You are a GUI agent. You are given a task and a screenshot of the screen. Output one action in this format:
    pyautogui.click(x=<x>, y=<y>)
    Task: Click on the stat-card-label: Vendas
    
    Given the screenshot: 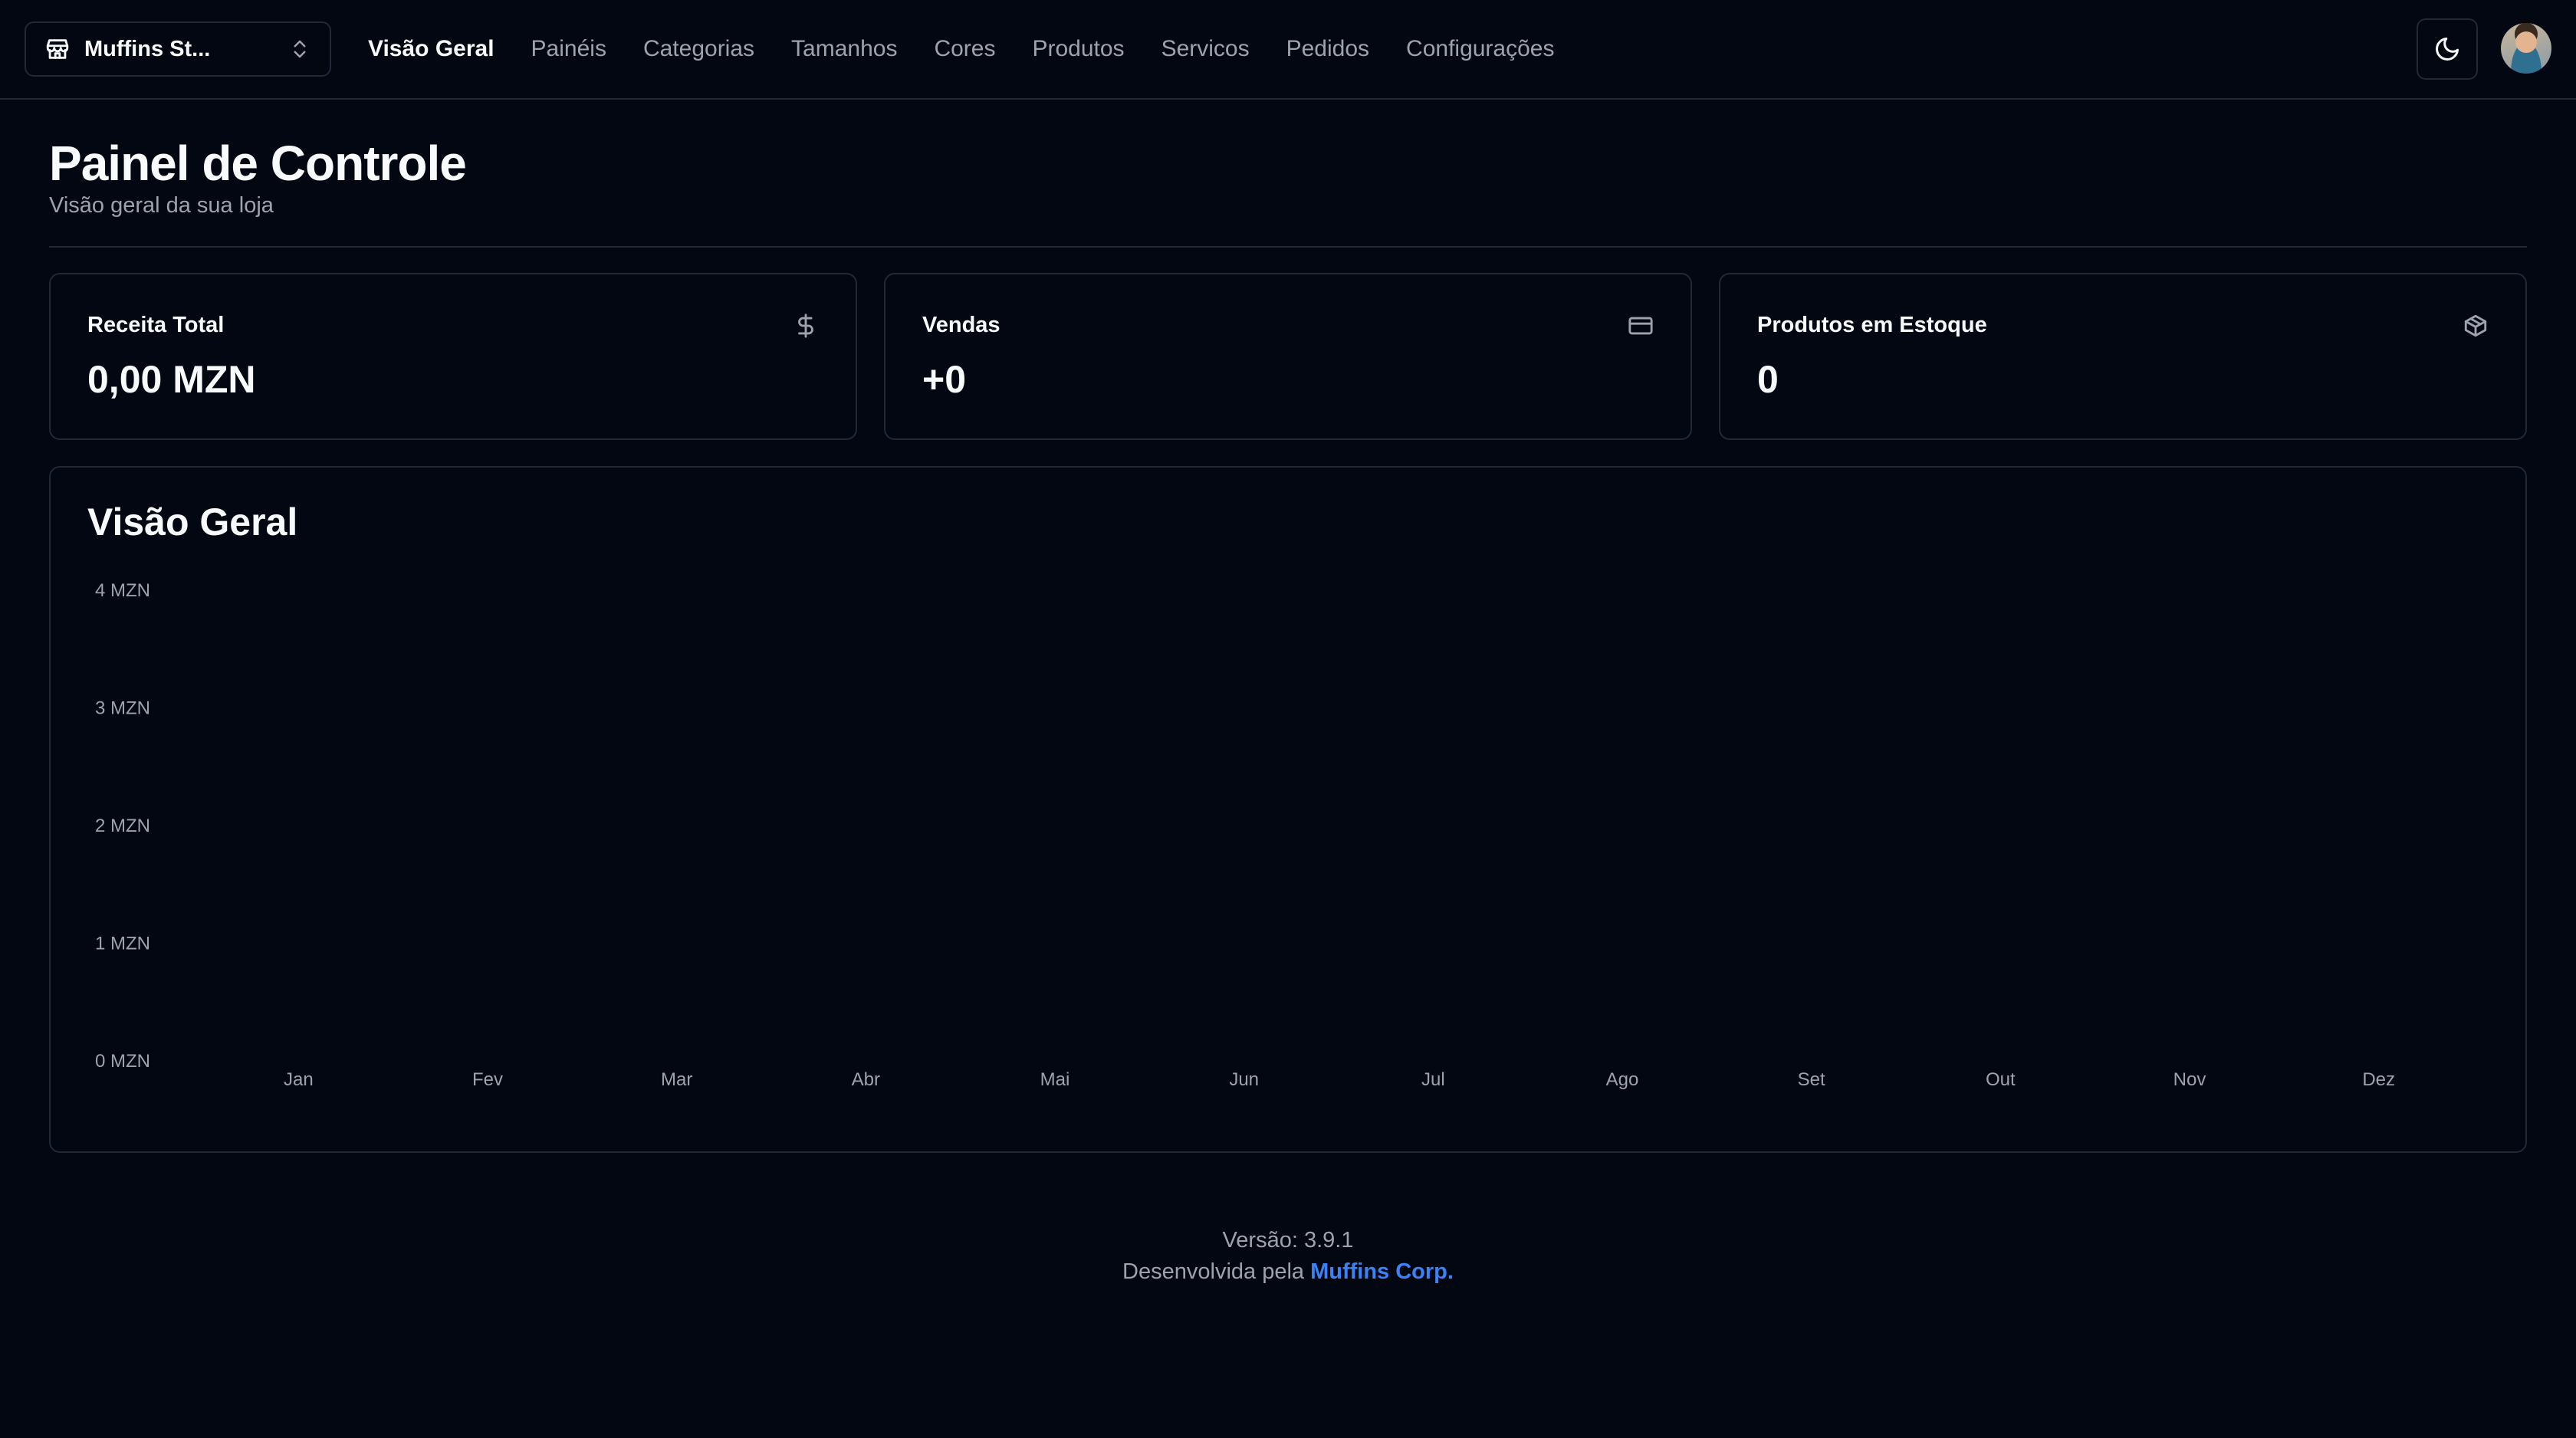 What is the action you would take?
    pyautogui.click(x=962, y=325)
    